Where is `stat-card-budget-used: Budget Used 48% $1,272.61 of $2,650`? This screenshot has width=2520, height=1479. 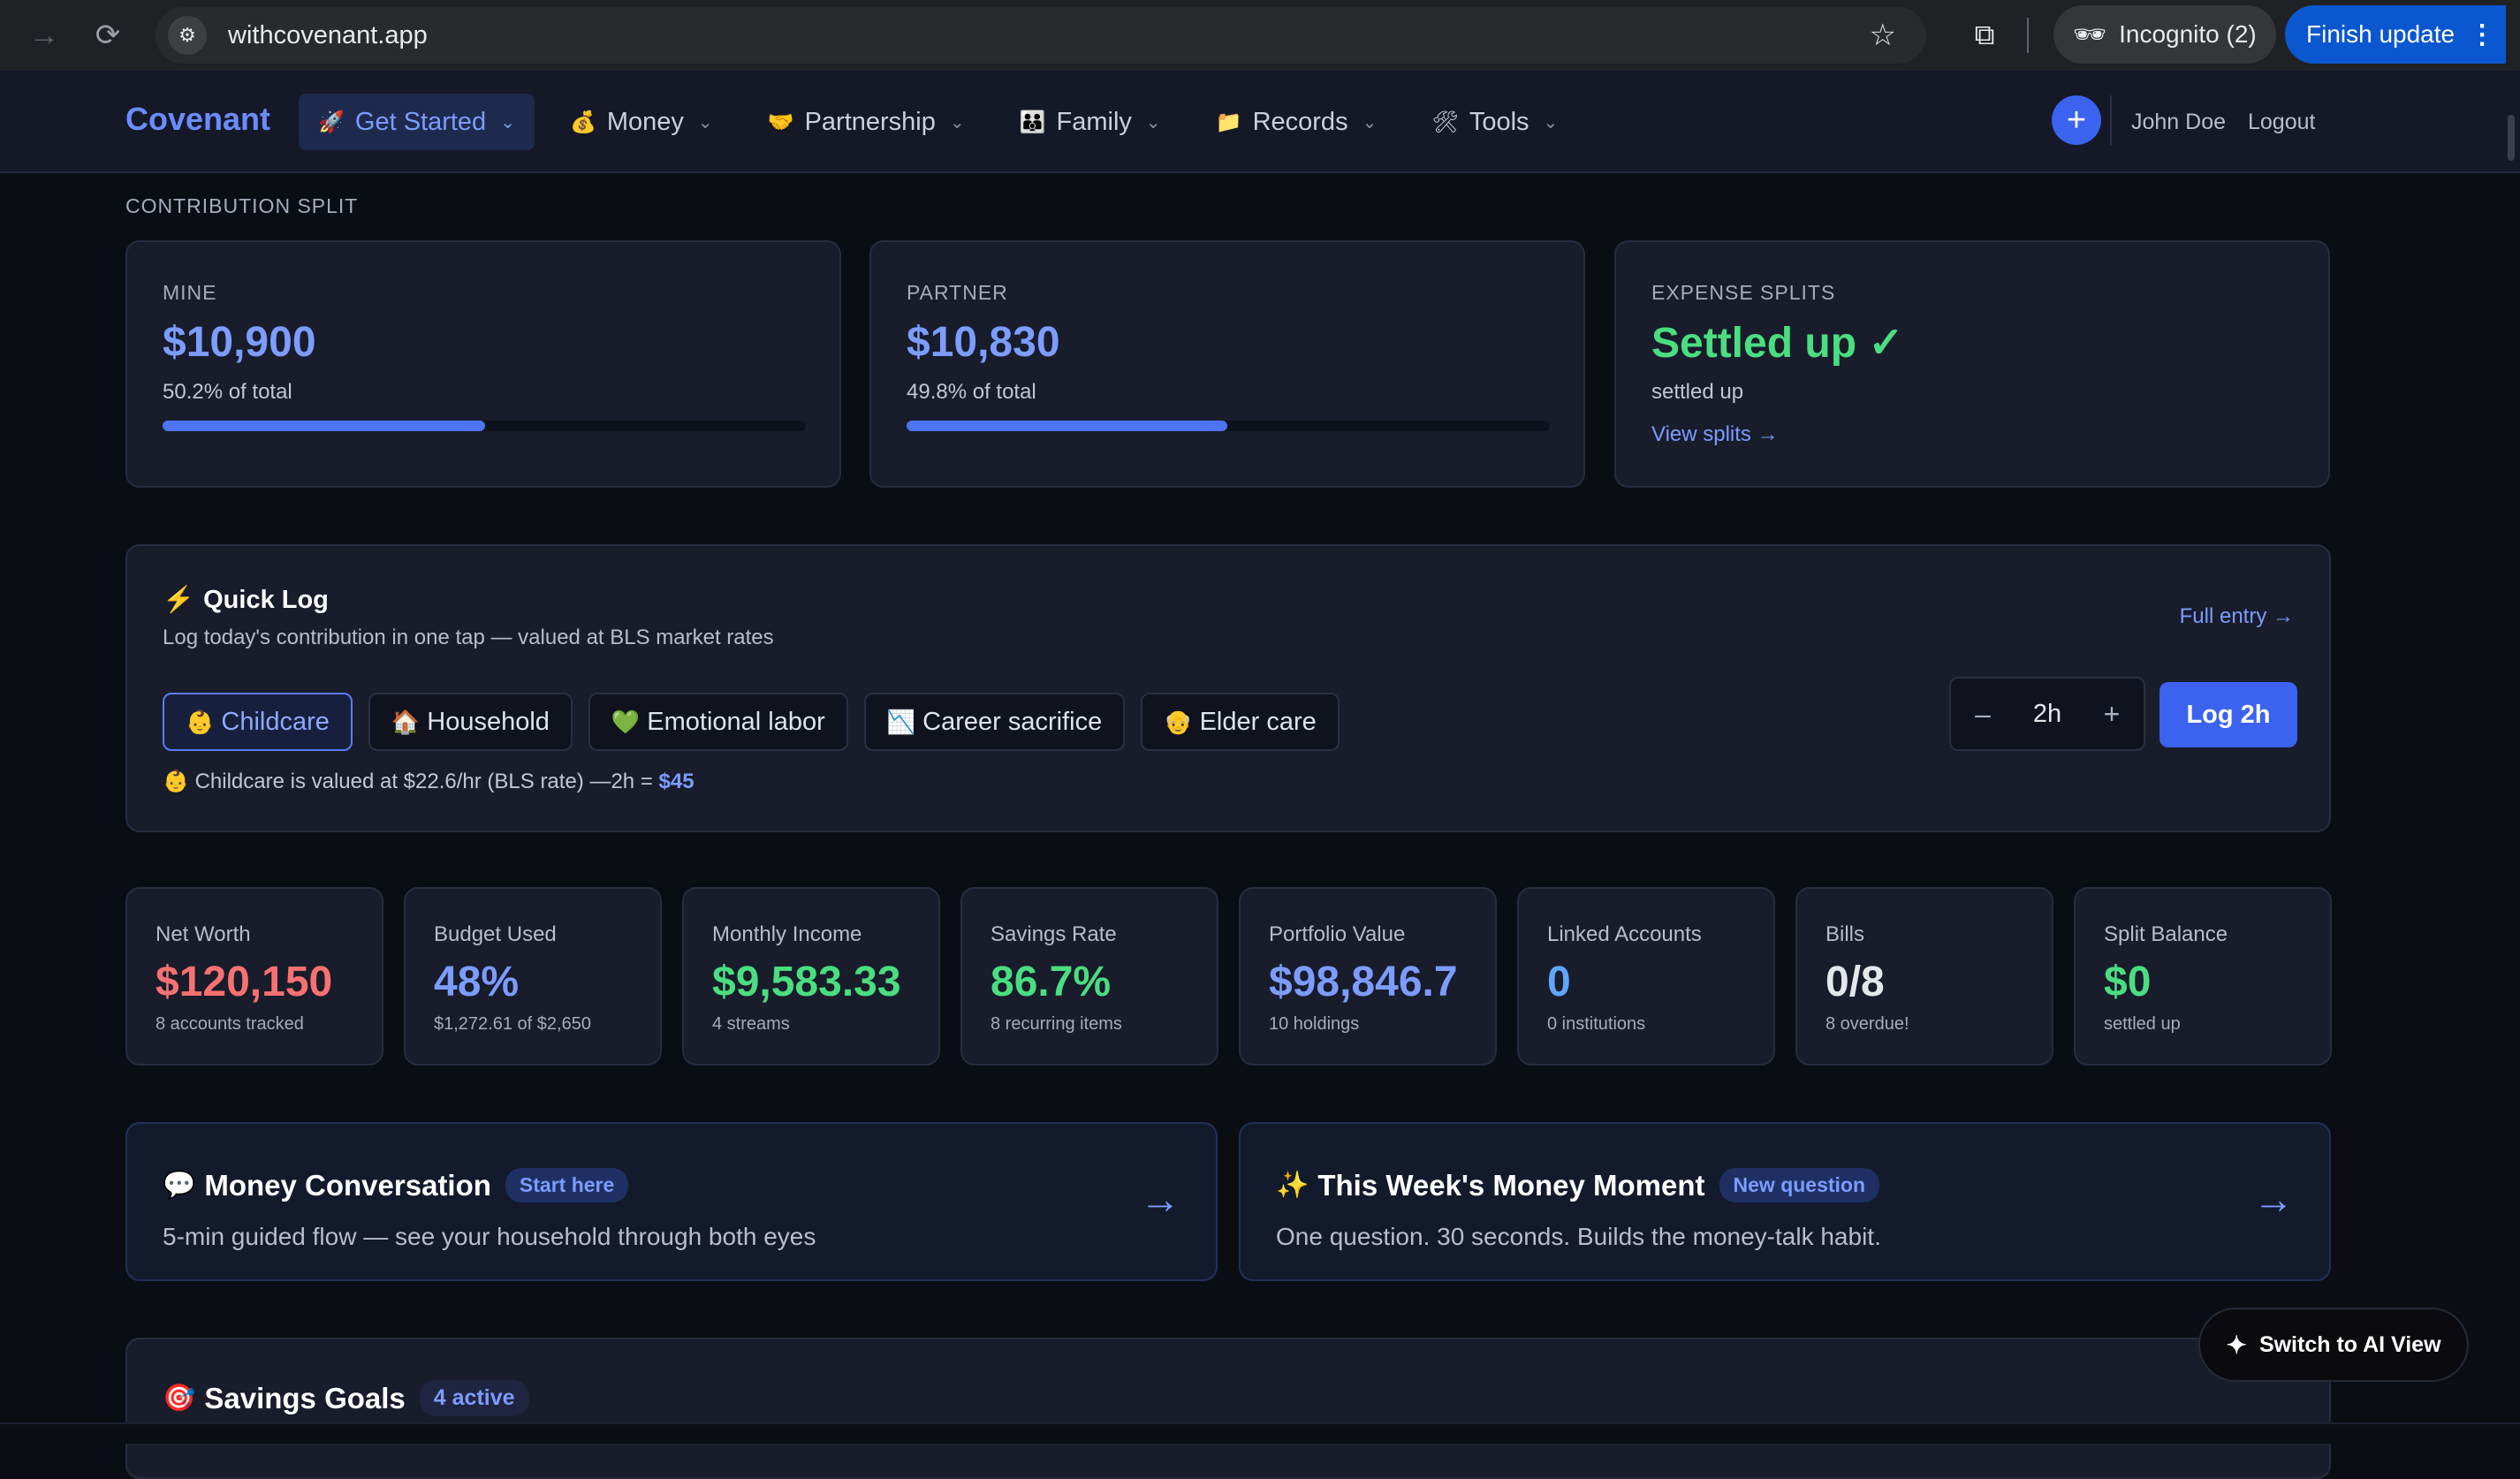 stat-card-budget-used: Budget Used 48% $1,272.61 of $2,650 is located at coordinates (533, 976).